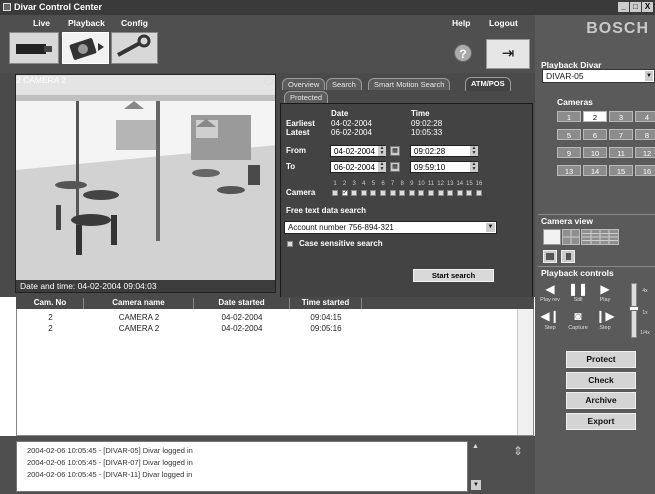 The image size is (655, 494). What do you see at coordinates (601, 359) in the screenshot?
I see `protect-button: Protect` at bounding box center [601, 359].